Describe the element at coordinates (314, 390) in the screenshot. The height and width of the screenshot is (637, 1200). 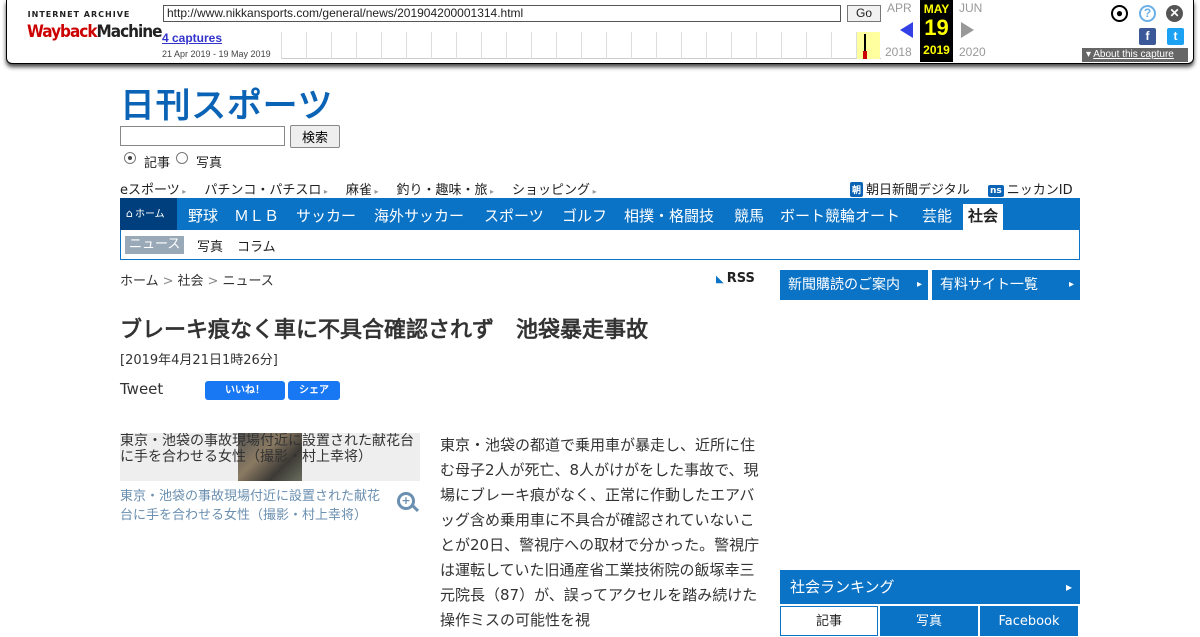
I see `fb-share-button: シェア` at that location.